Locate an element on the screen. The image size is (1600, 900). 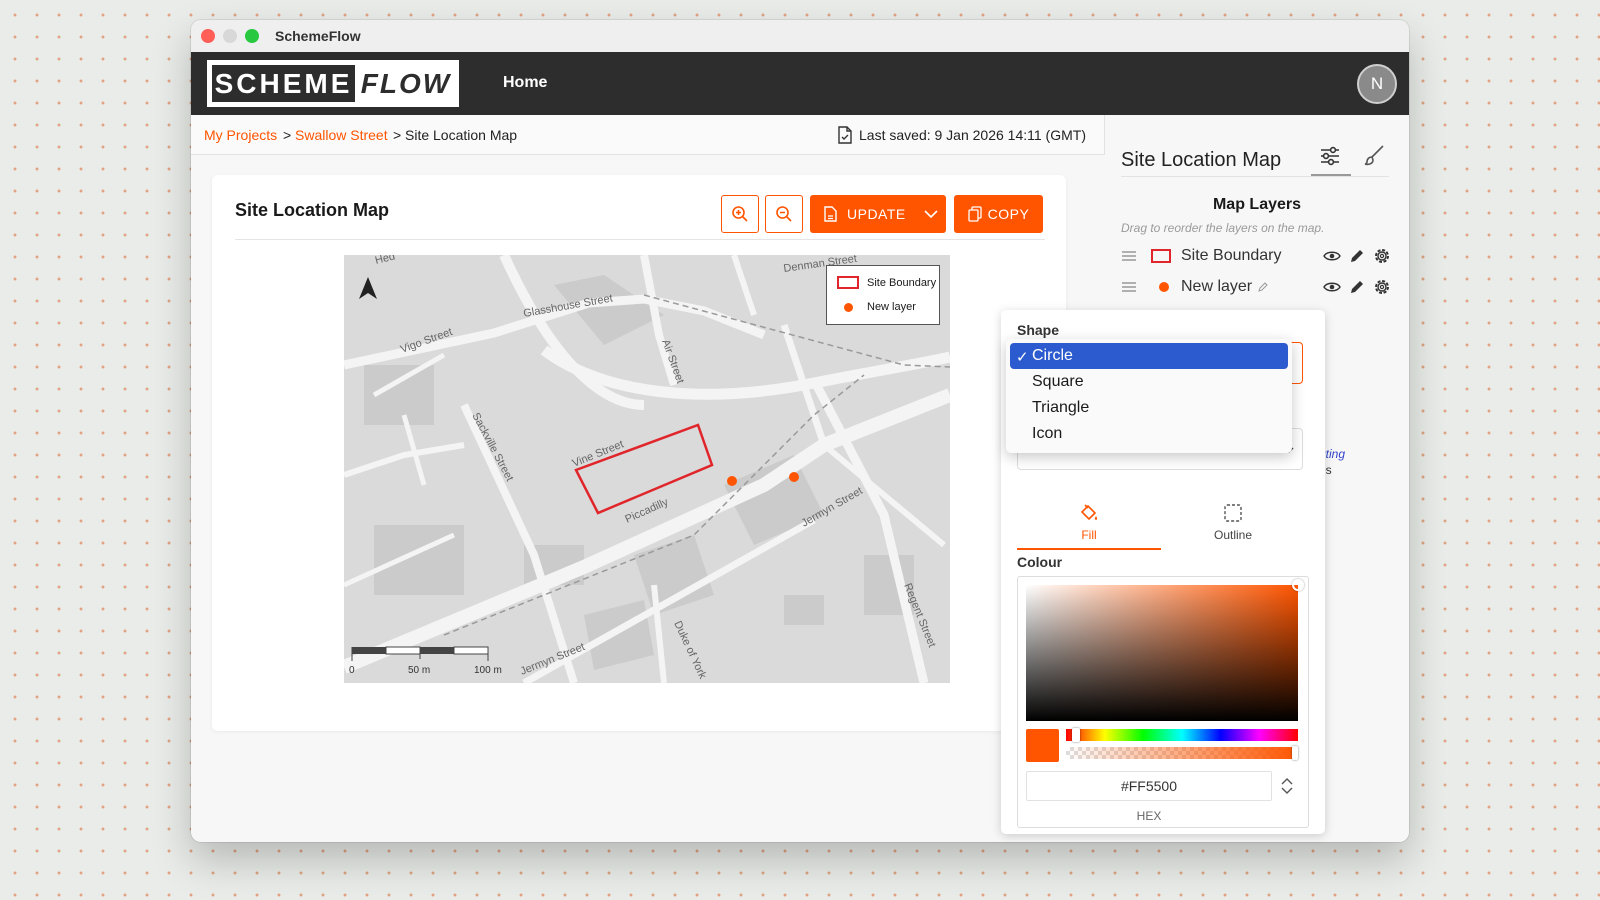
close-window-button is located at coordinates (208, 36).